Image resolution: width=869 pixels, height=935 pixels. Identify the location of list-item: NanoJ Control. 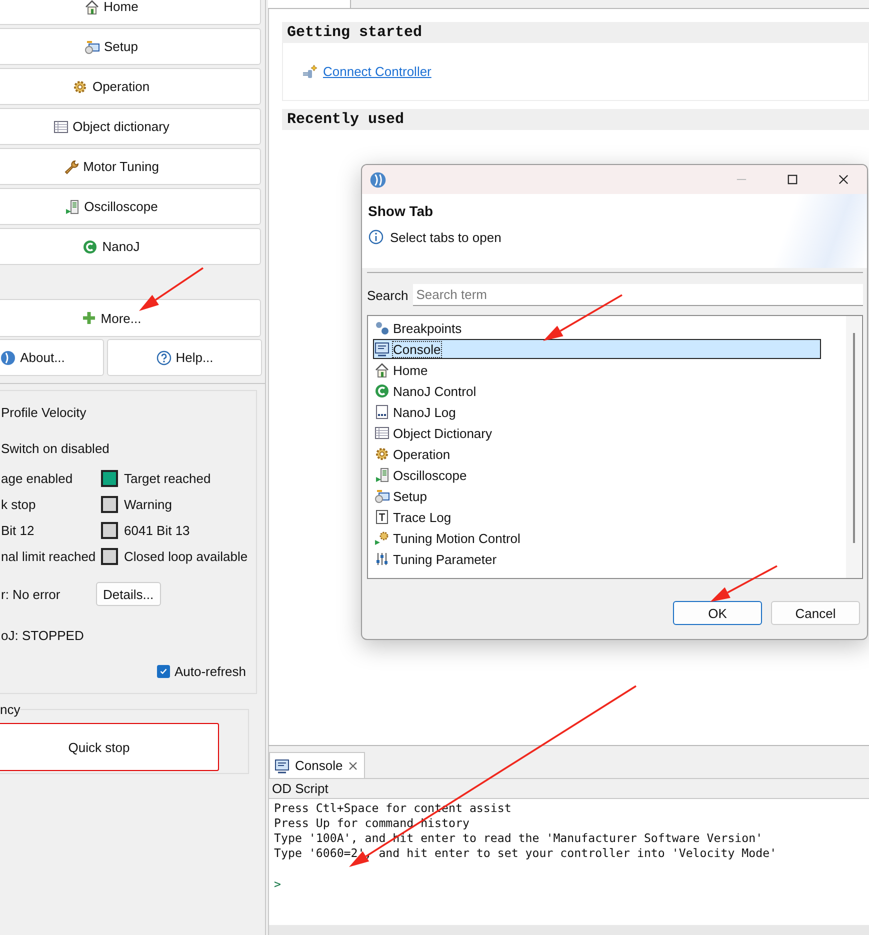
(597, 391).